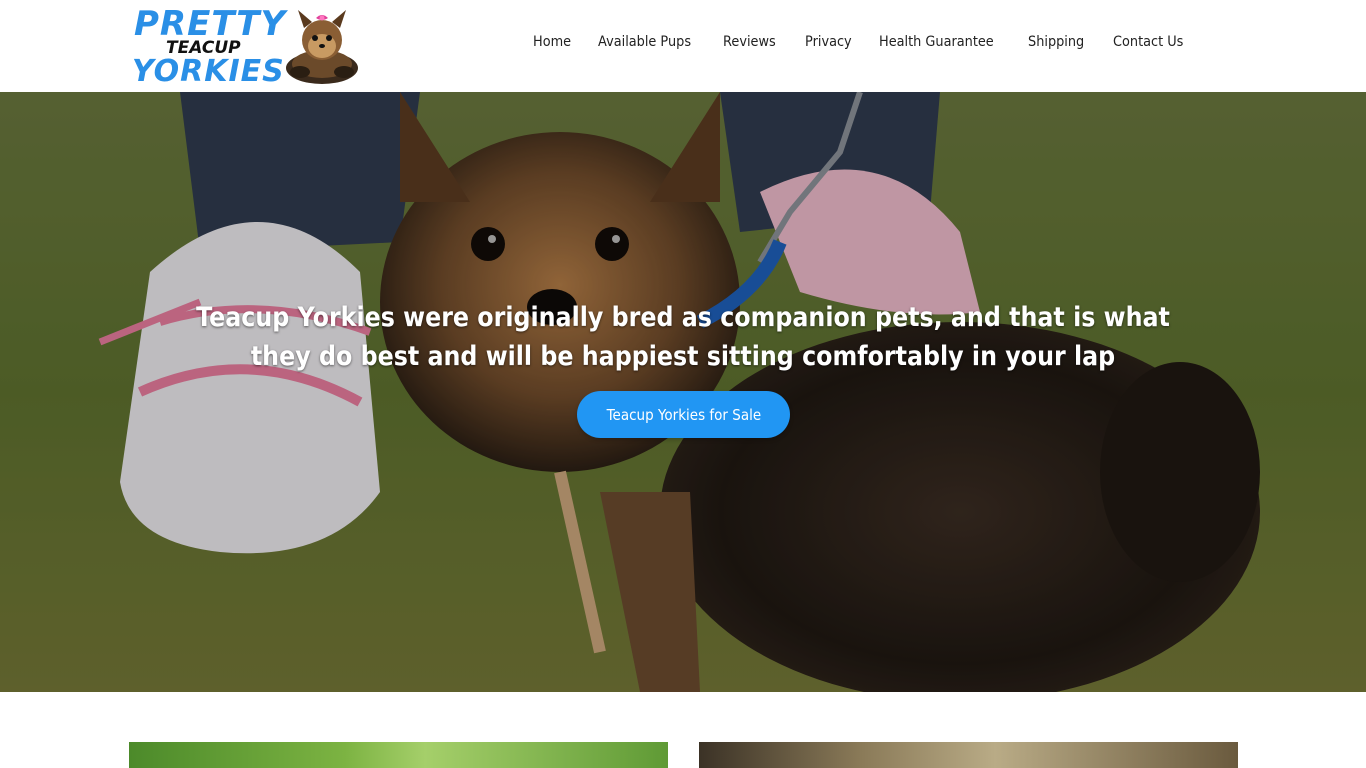 The height and width of the screenshot is (768, 1366). What do you see at coordinates (398, 755) in the screenshot?
I see `featured-image-card-left` at bounding box center [398, 755].